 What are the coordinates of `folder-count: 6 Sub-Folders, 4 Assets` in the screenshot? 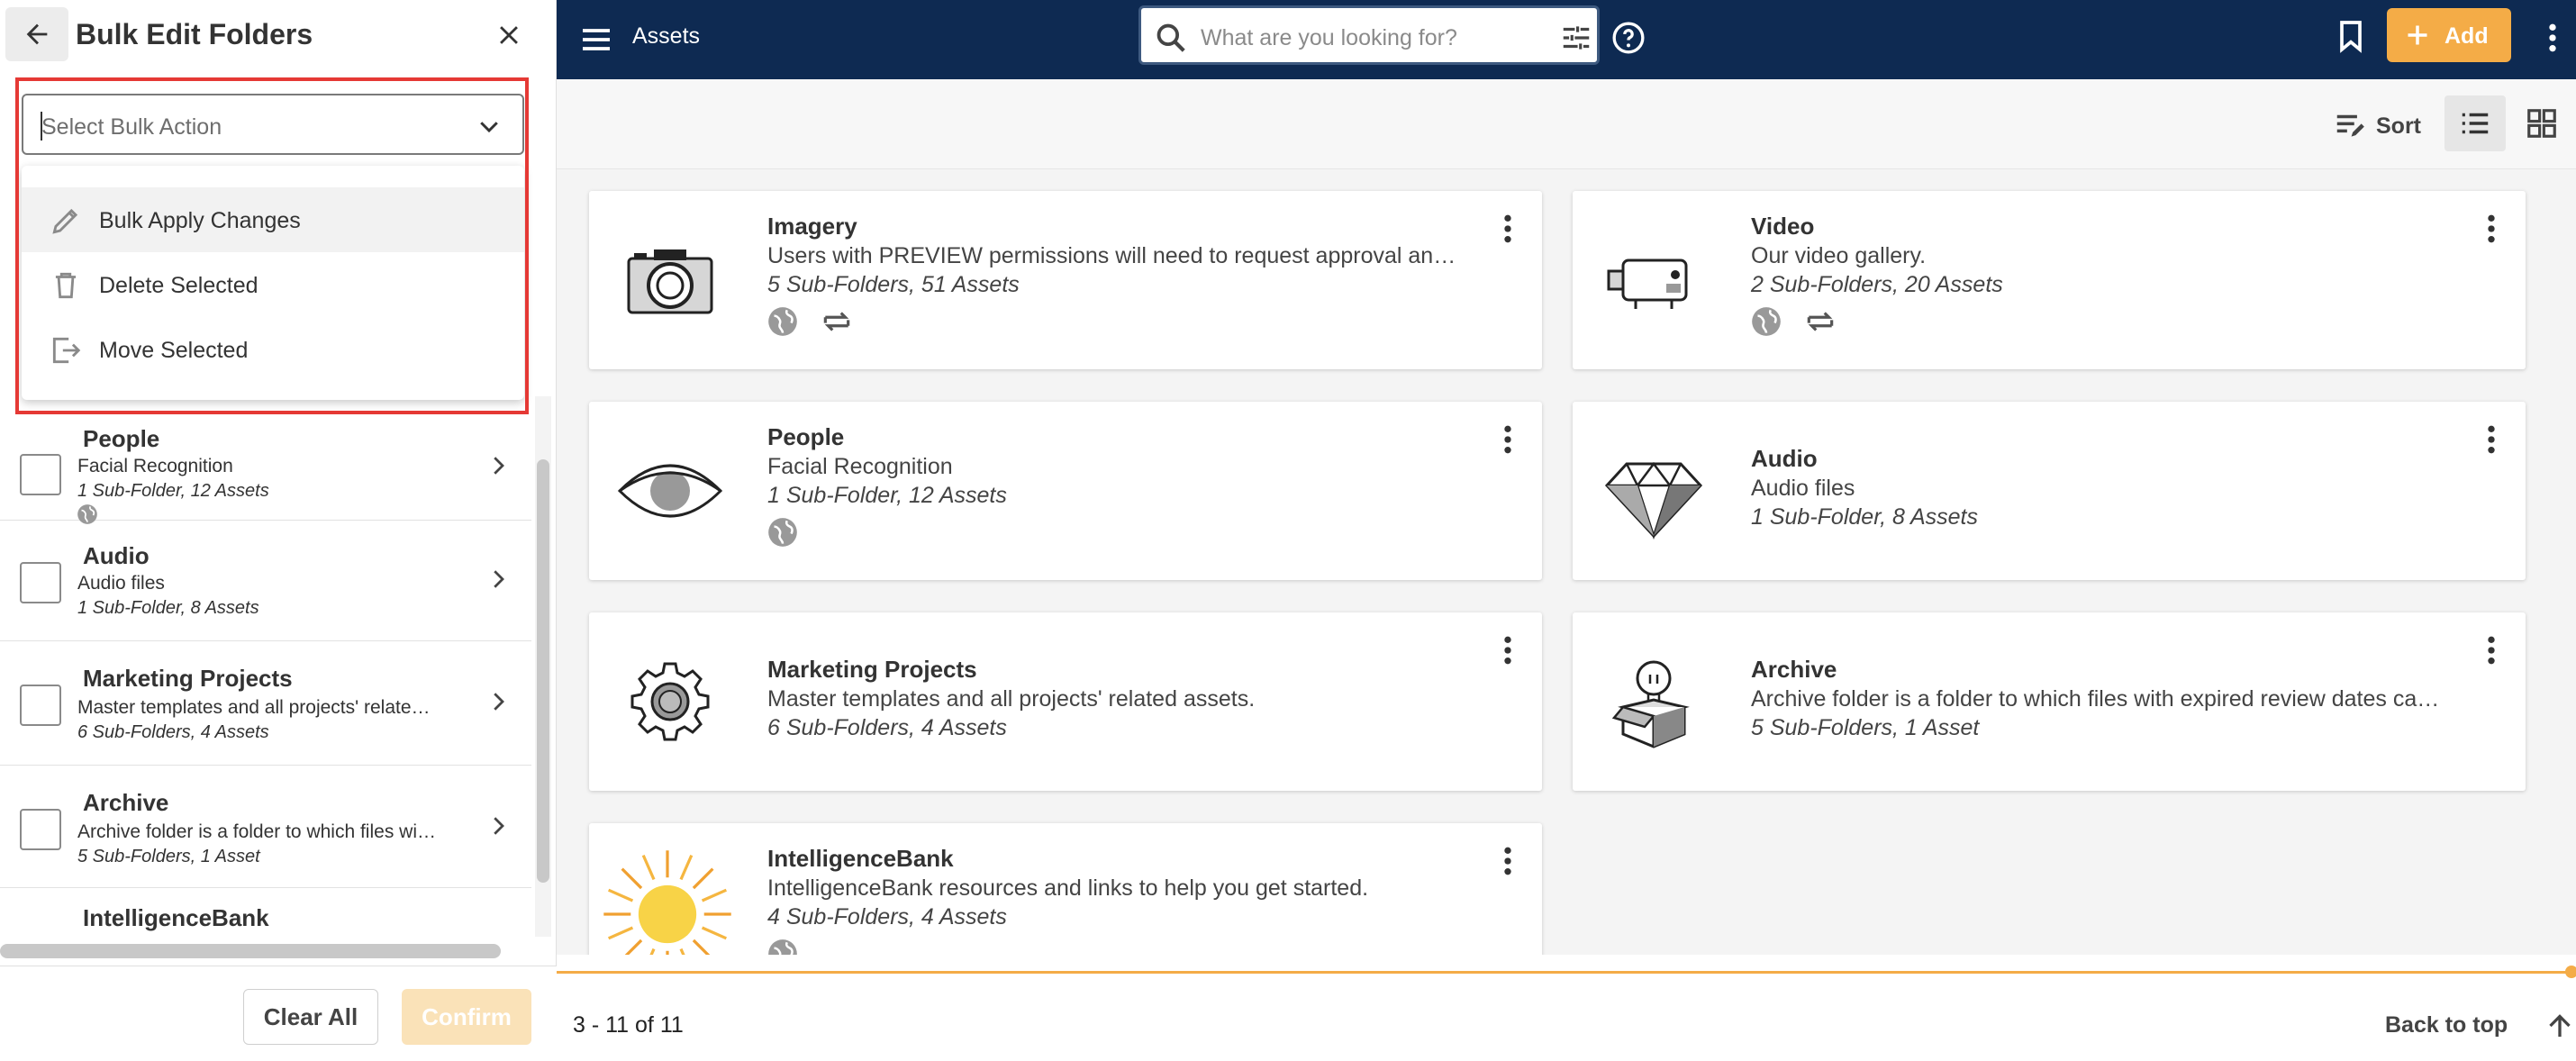 It's located at (173, 732).